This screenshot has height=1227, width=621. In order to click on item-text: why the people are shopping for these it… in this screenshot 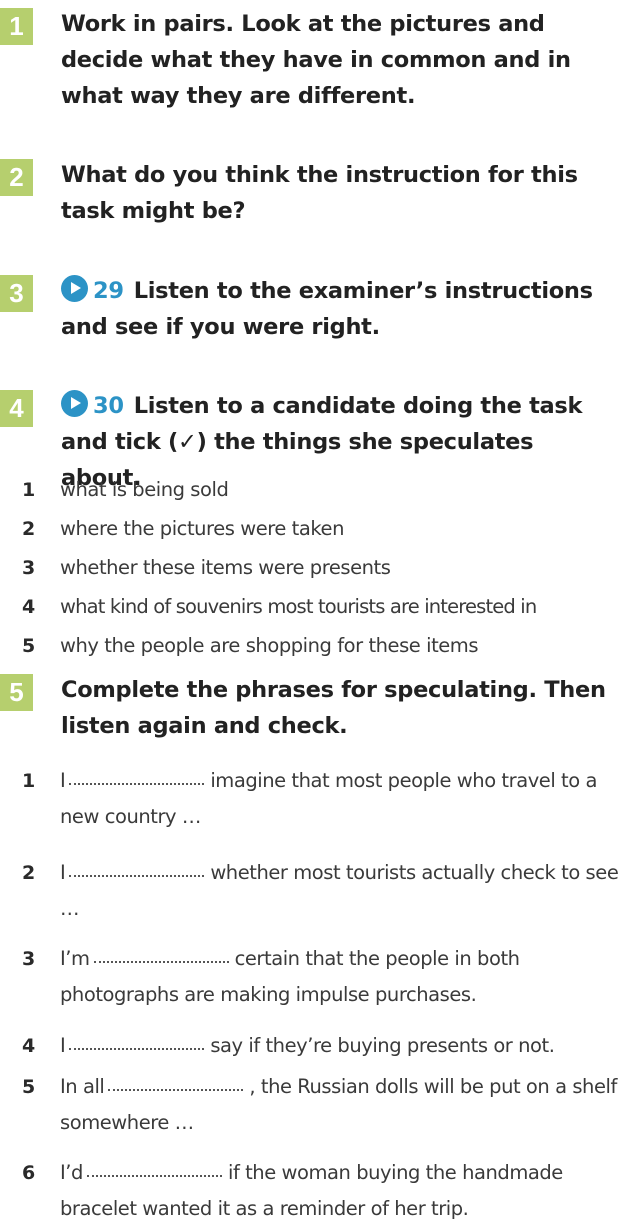, I will do `click(269, 645)`.